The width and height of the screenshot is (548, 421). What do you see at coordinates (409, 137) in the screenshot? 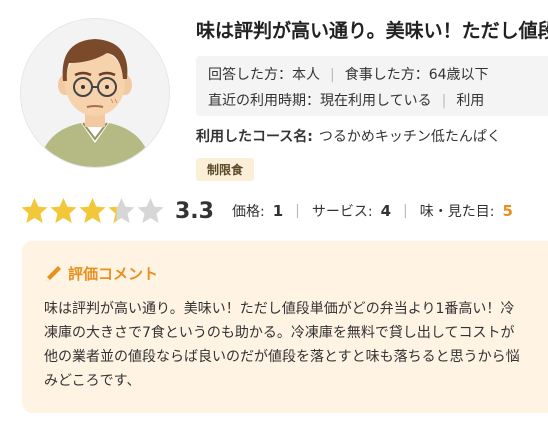
I see `course-name: つるかめキッチン低たんぱく` at bounding box center [409, 137].